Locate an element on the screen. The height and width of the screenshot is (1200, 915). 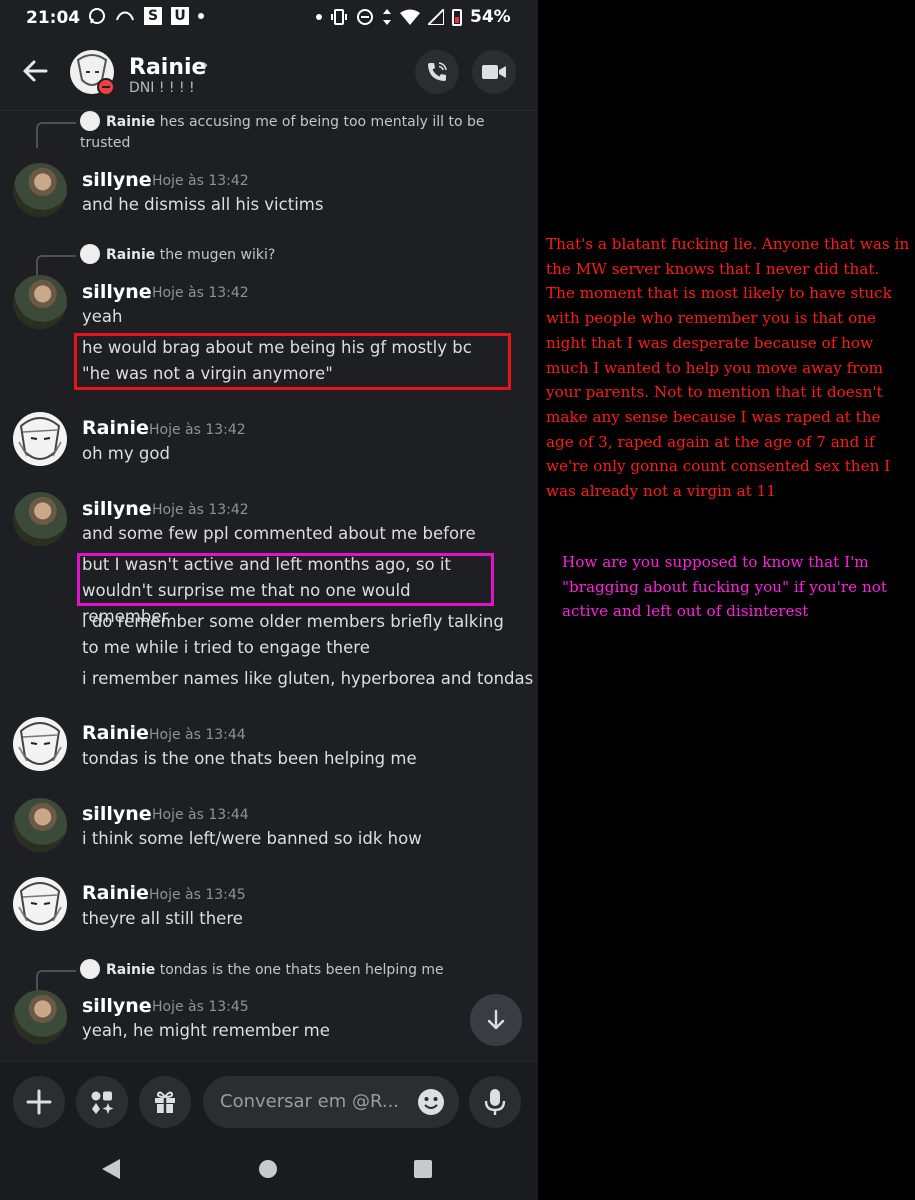
reply-text: tondas is the one thats been helping me is located at coordinates (301, 970).